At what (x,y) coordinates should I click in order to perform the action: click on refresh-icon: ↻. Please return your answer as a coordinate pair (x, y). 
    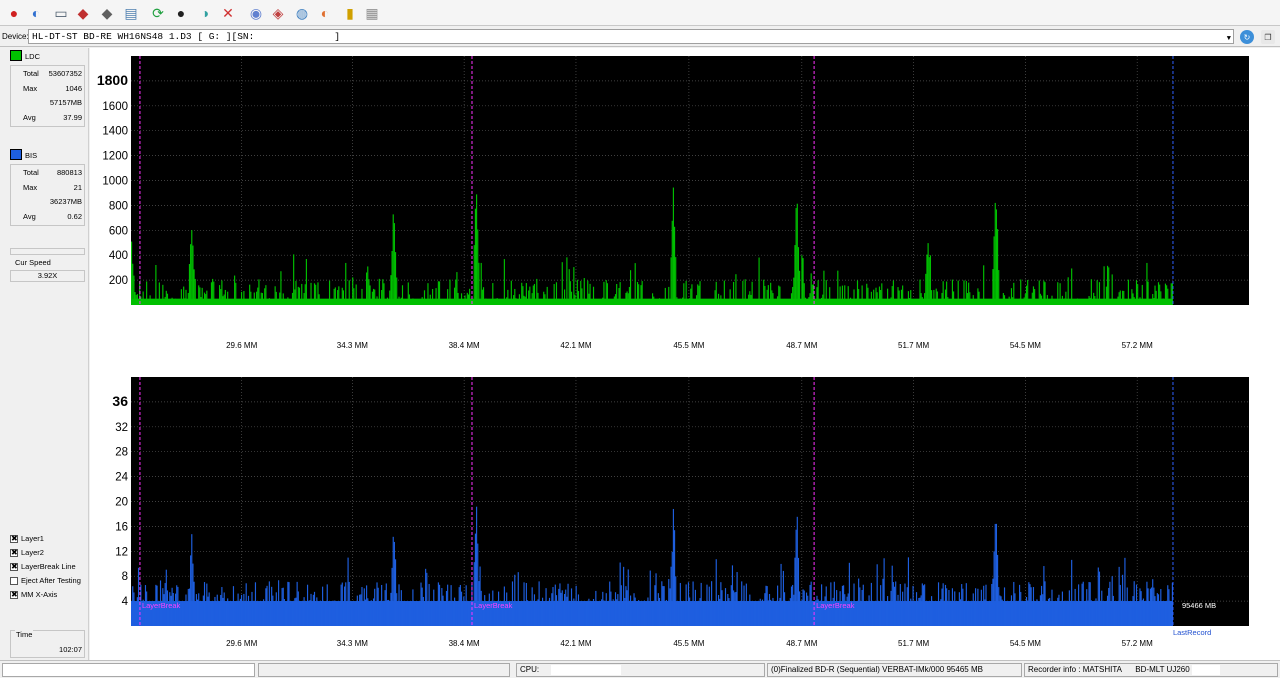
    Looking at the image, I should click on (1247, 37).